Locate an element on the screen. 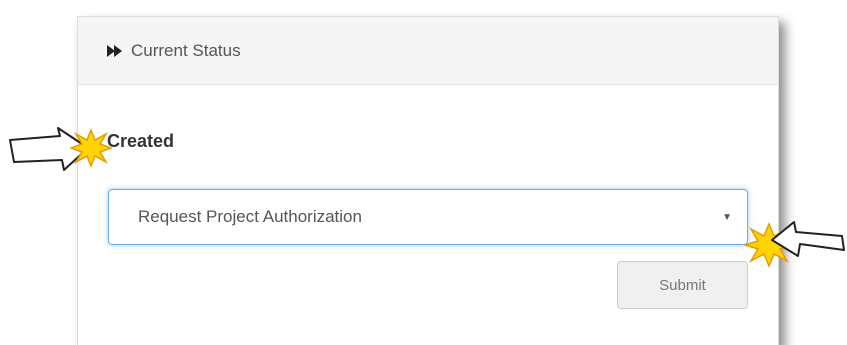 The image size is (847, 345). status-label: Created is located at coordinates (141, 141).